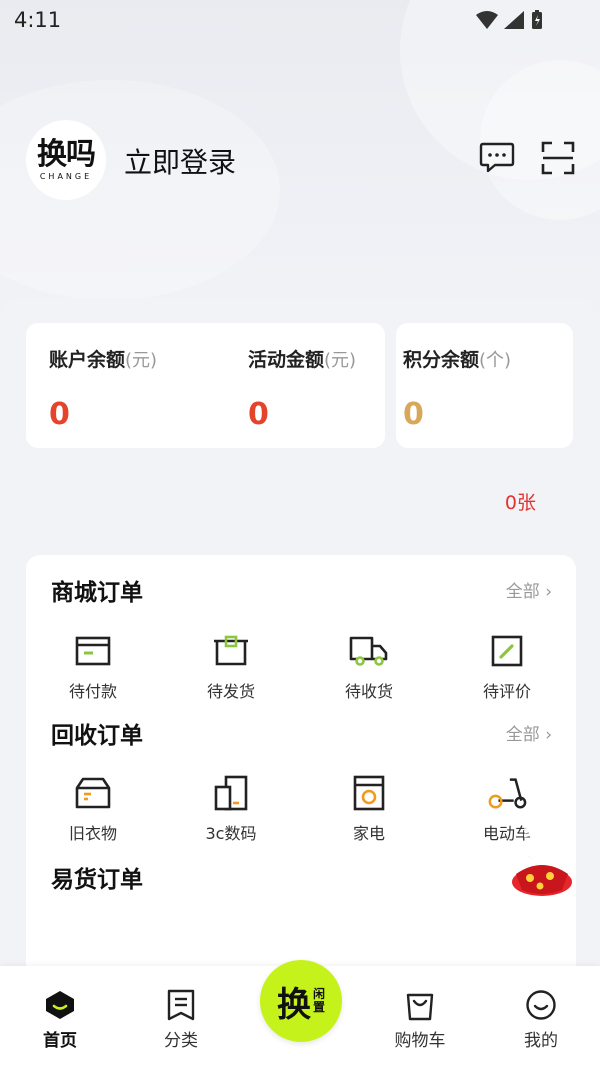 The width and height of the screenshot is (600, 1066). Describe the element at coordinates (300, 20) in the screenshot. I see `status-bar: 4:11` at that location.